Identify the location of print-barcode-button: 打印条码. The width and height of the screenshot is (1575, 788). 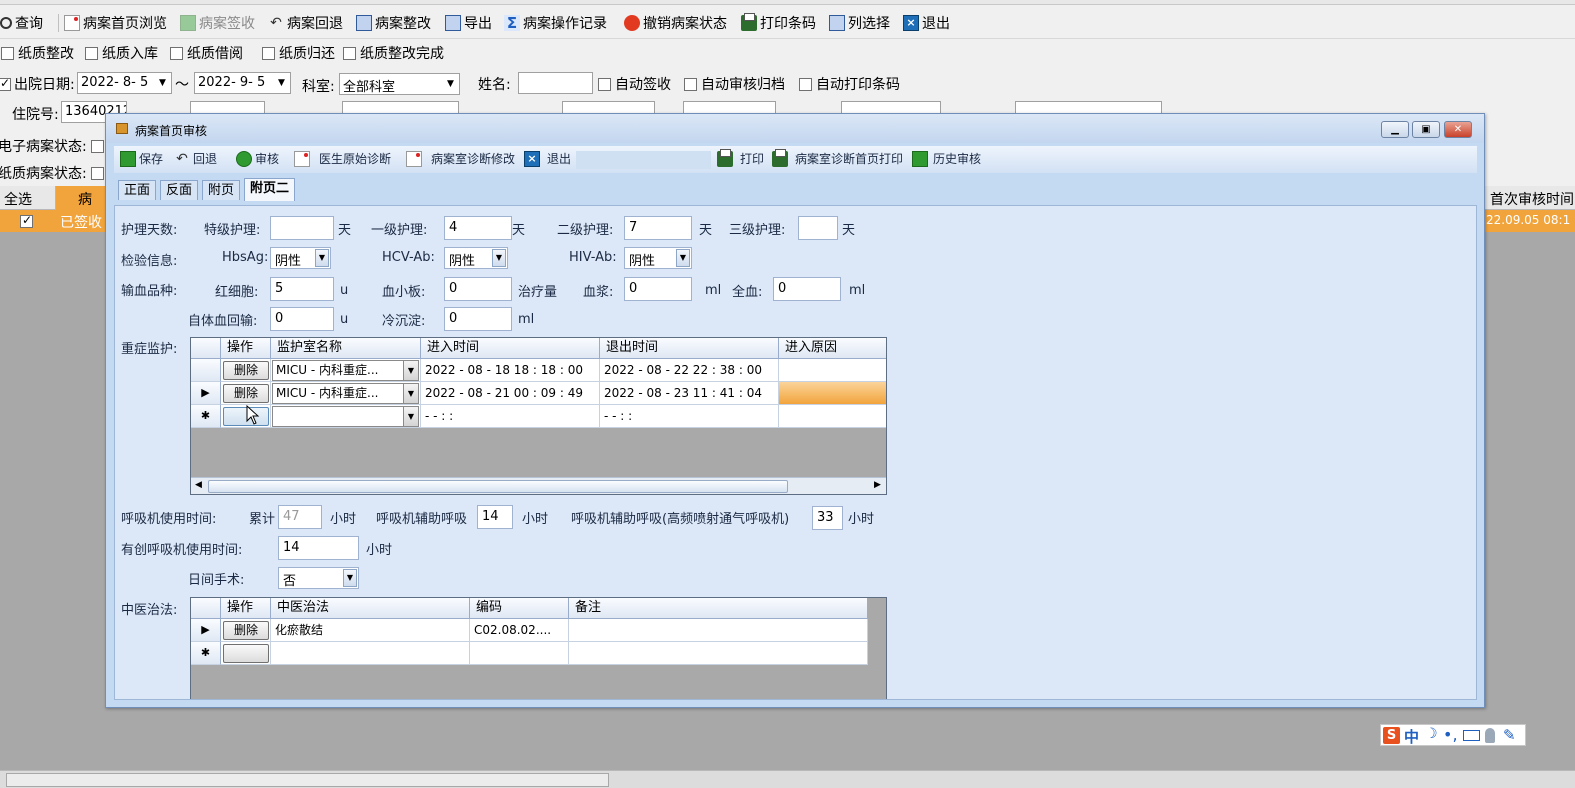
(778, 23).